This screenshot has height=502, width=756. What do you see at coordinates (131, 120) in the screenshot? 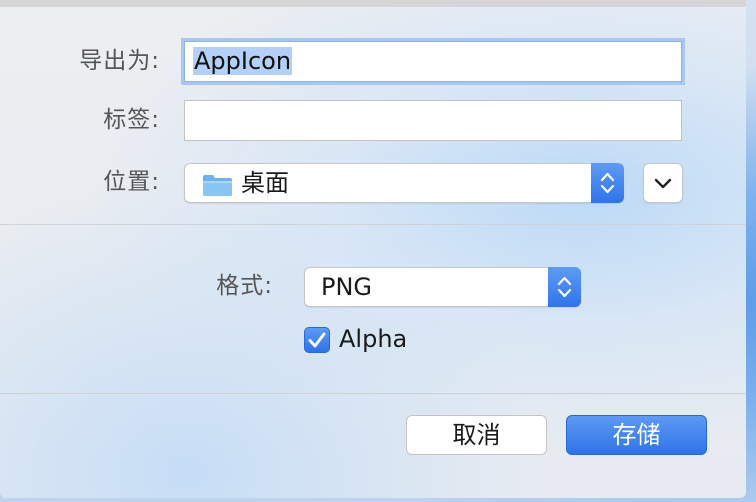
I see `tags-label: 标签:` at bounding box center [131, 120].